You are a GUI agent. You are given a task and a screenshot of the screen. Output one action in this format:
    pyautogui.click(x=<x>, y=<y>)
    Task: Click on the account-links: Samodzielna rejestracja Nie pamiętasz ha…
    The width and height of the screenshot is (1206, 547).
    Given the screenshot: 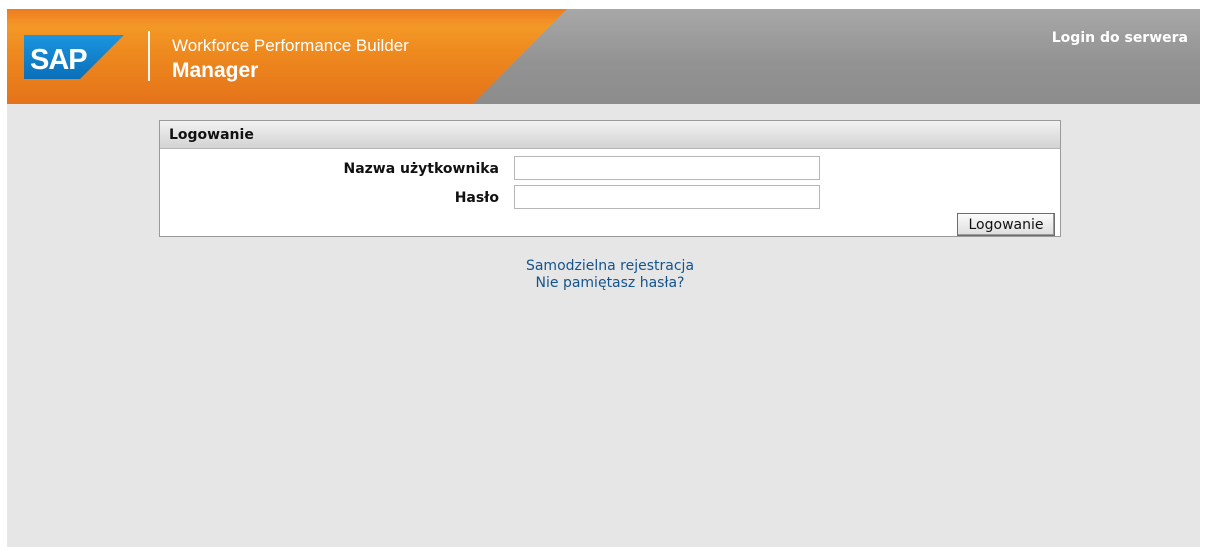 What is the action you would take?
    pyautogui.click(x=610, y=275)
    